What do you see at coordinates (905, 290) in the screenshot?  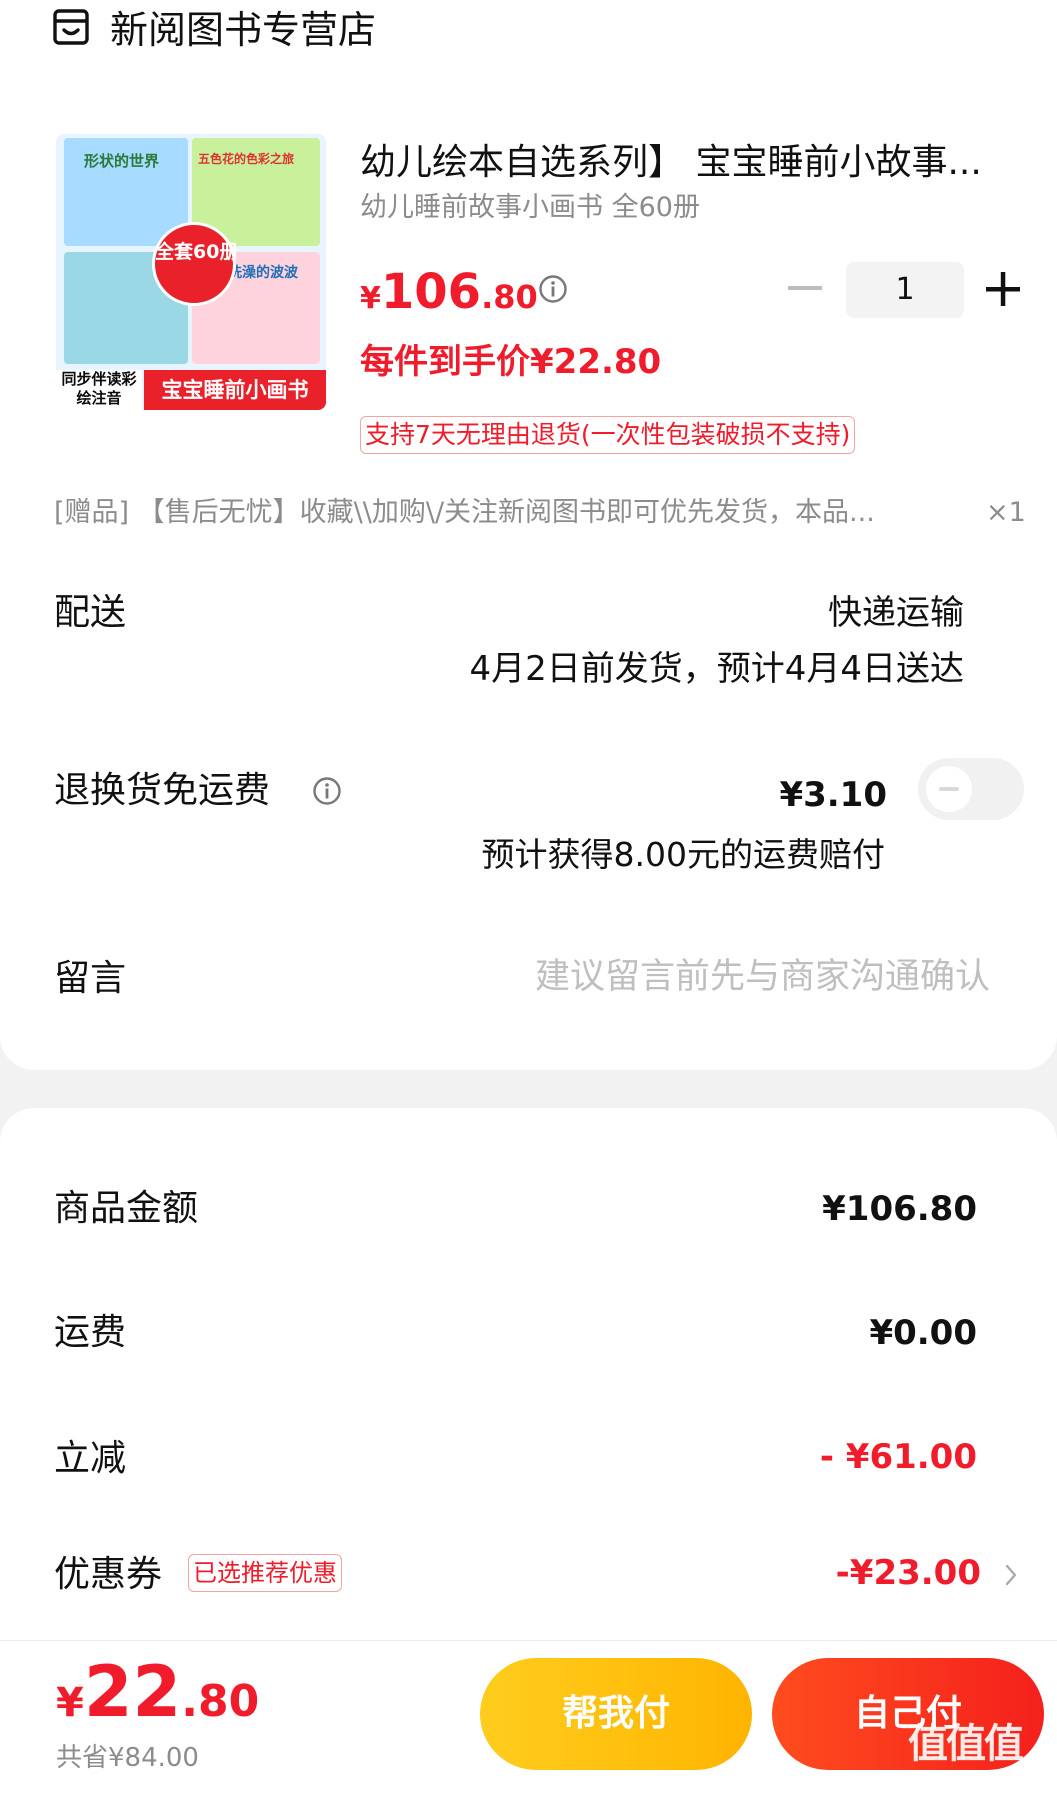 I see `quantity-field: 1` at bounding box center [905, 290].